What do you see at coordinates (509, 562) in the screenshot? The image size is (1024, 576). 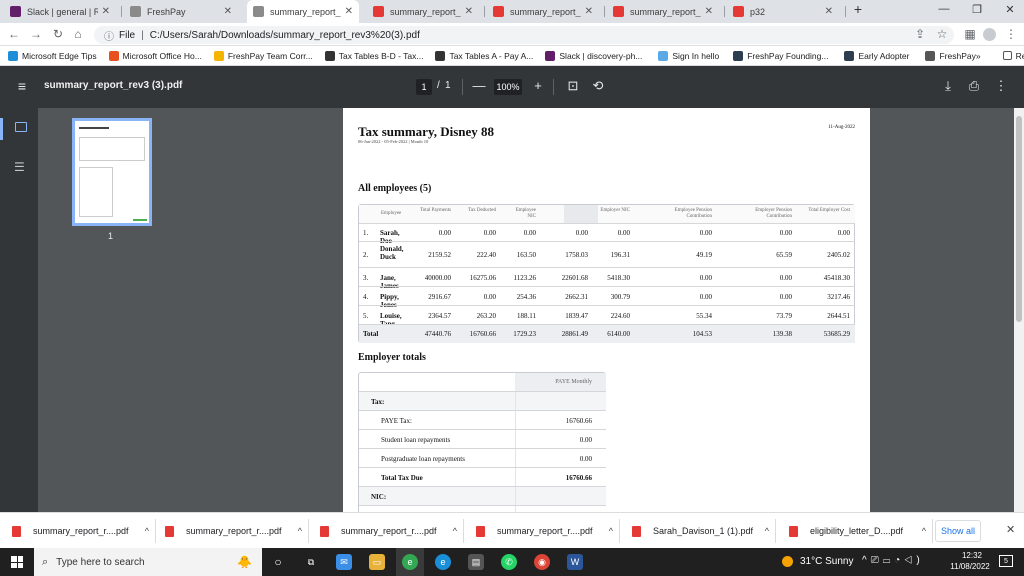 I see `whatsapp-icon: ✆` at bounding box center [509, 562].